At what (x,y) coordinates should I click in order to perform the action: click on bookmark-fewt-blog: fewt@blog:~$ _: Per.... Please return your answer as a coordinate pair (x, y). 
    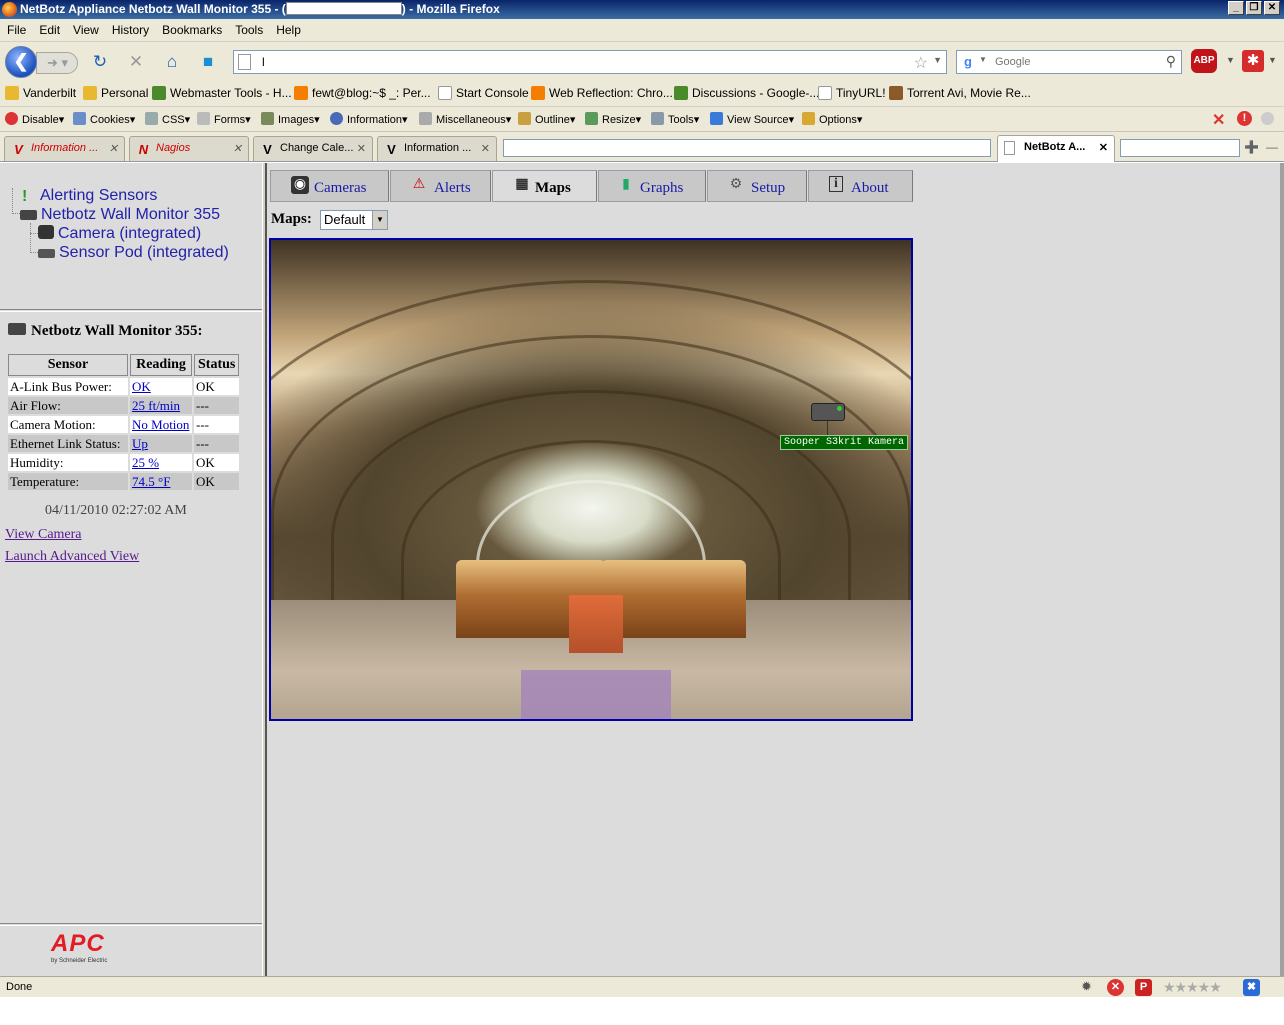
    Looking at the image, I should click on (362, 93).